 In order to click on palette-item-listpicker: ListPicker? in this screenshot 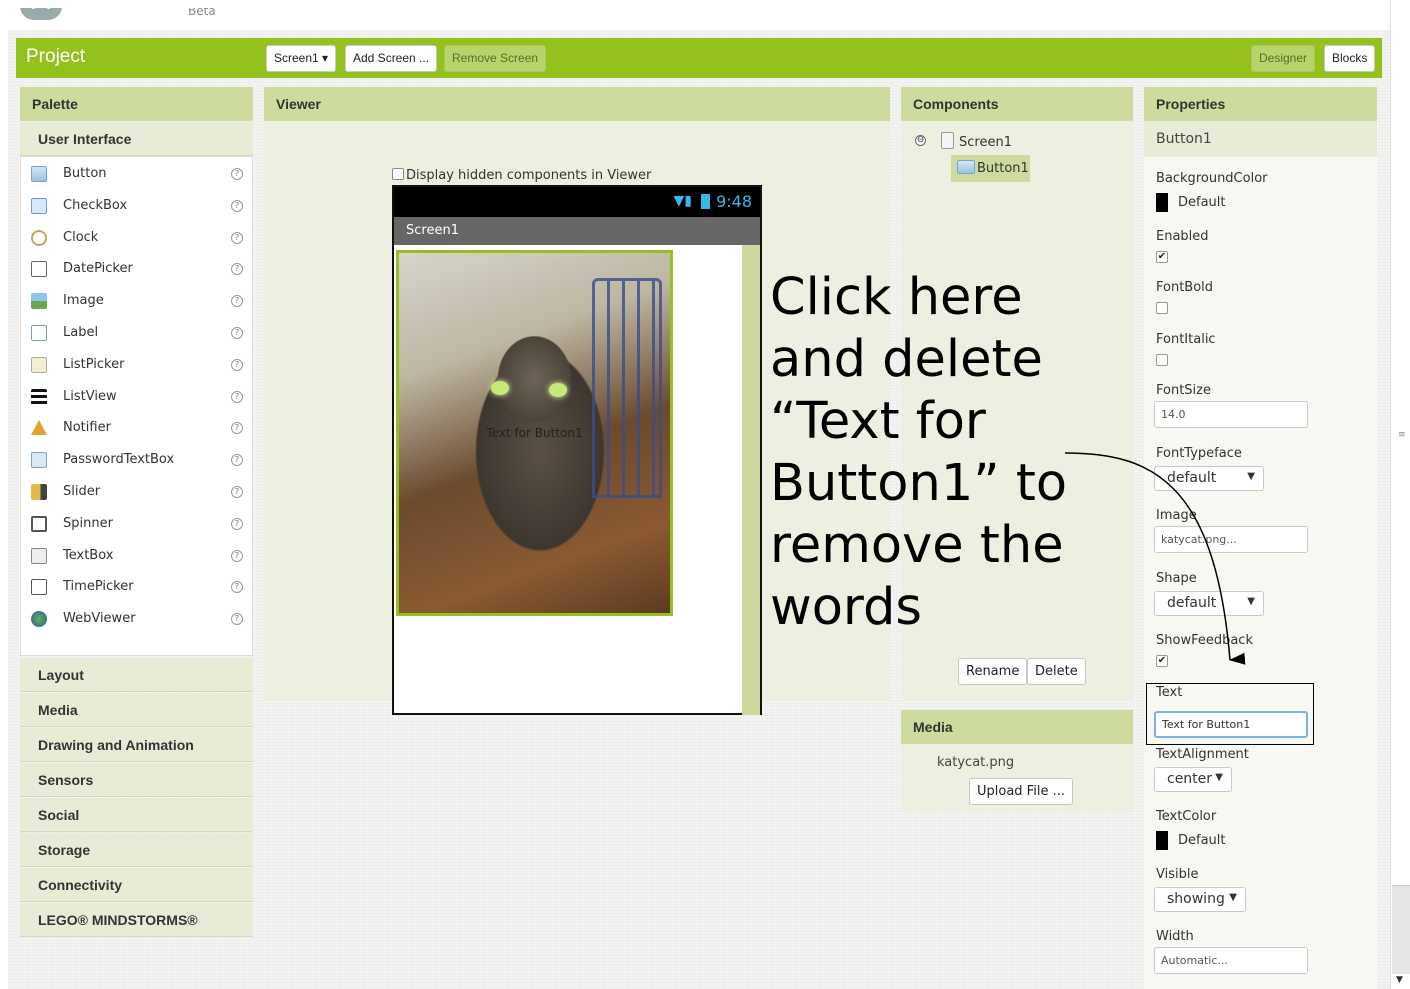, I will do `click(136, 365)`.